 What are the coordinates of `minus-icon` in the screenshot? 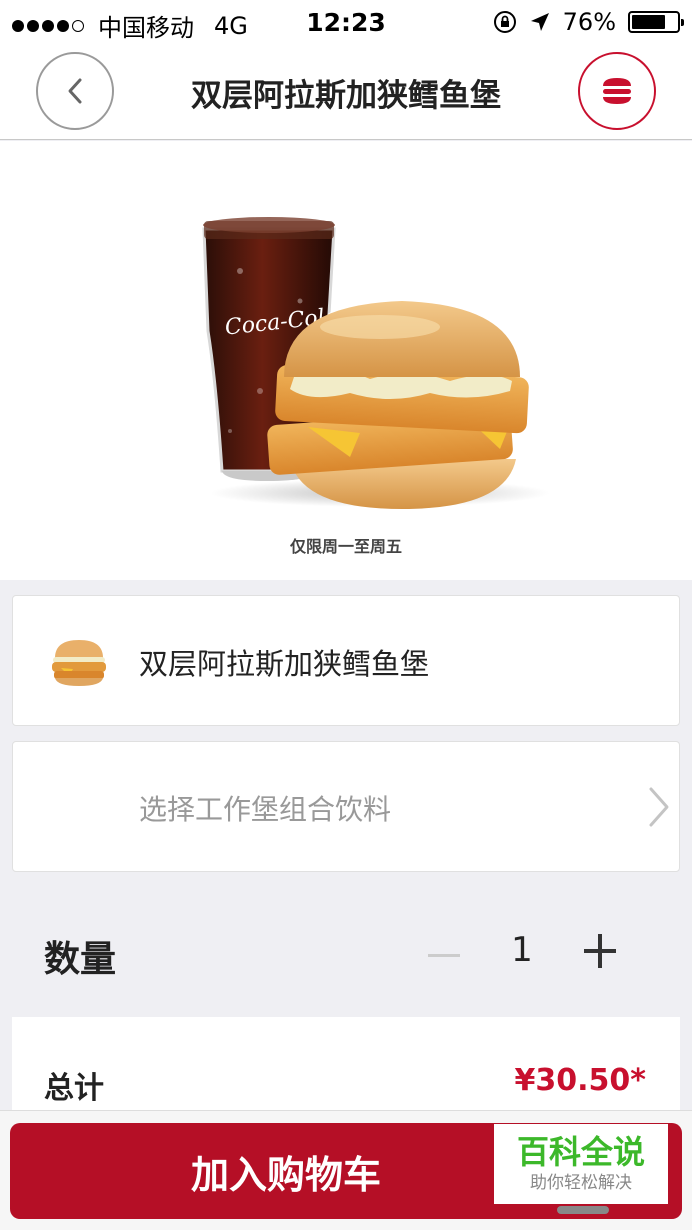 It's located at (444, 955).